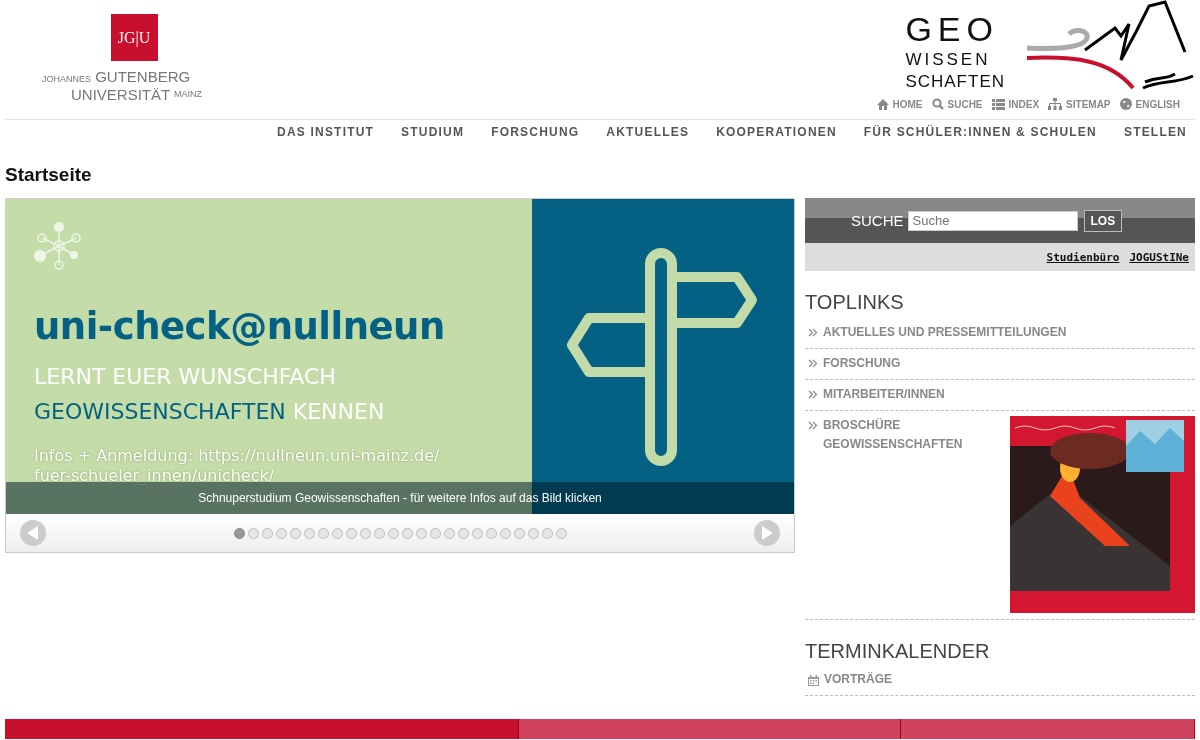  I want to click on left-arrow-icon, so click(33, 533).